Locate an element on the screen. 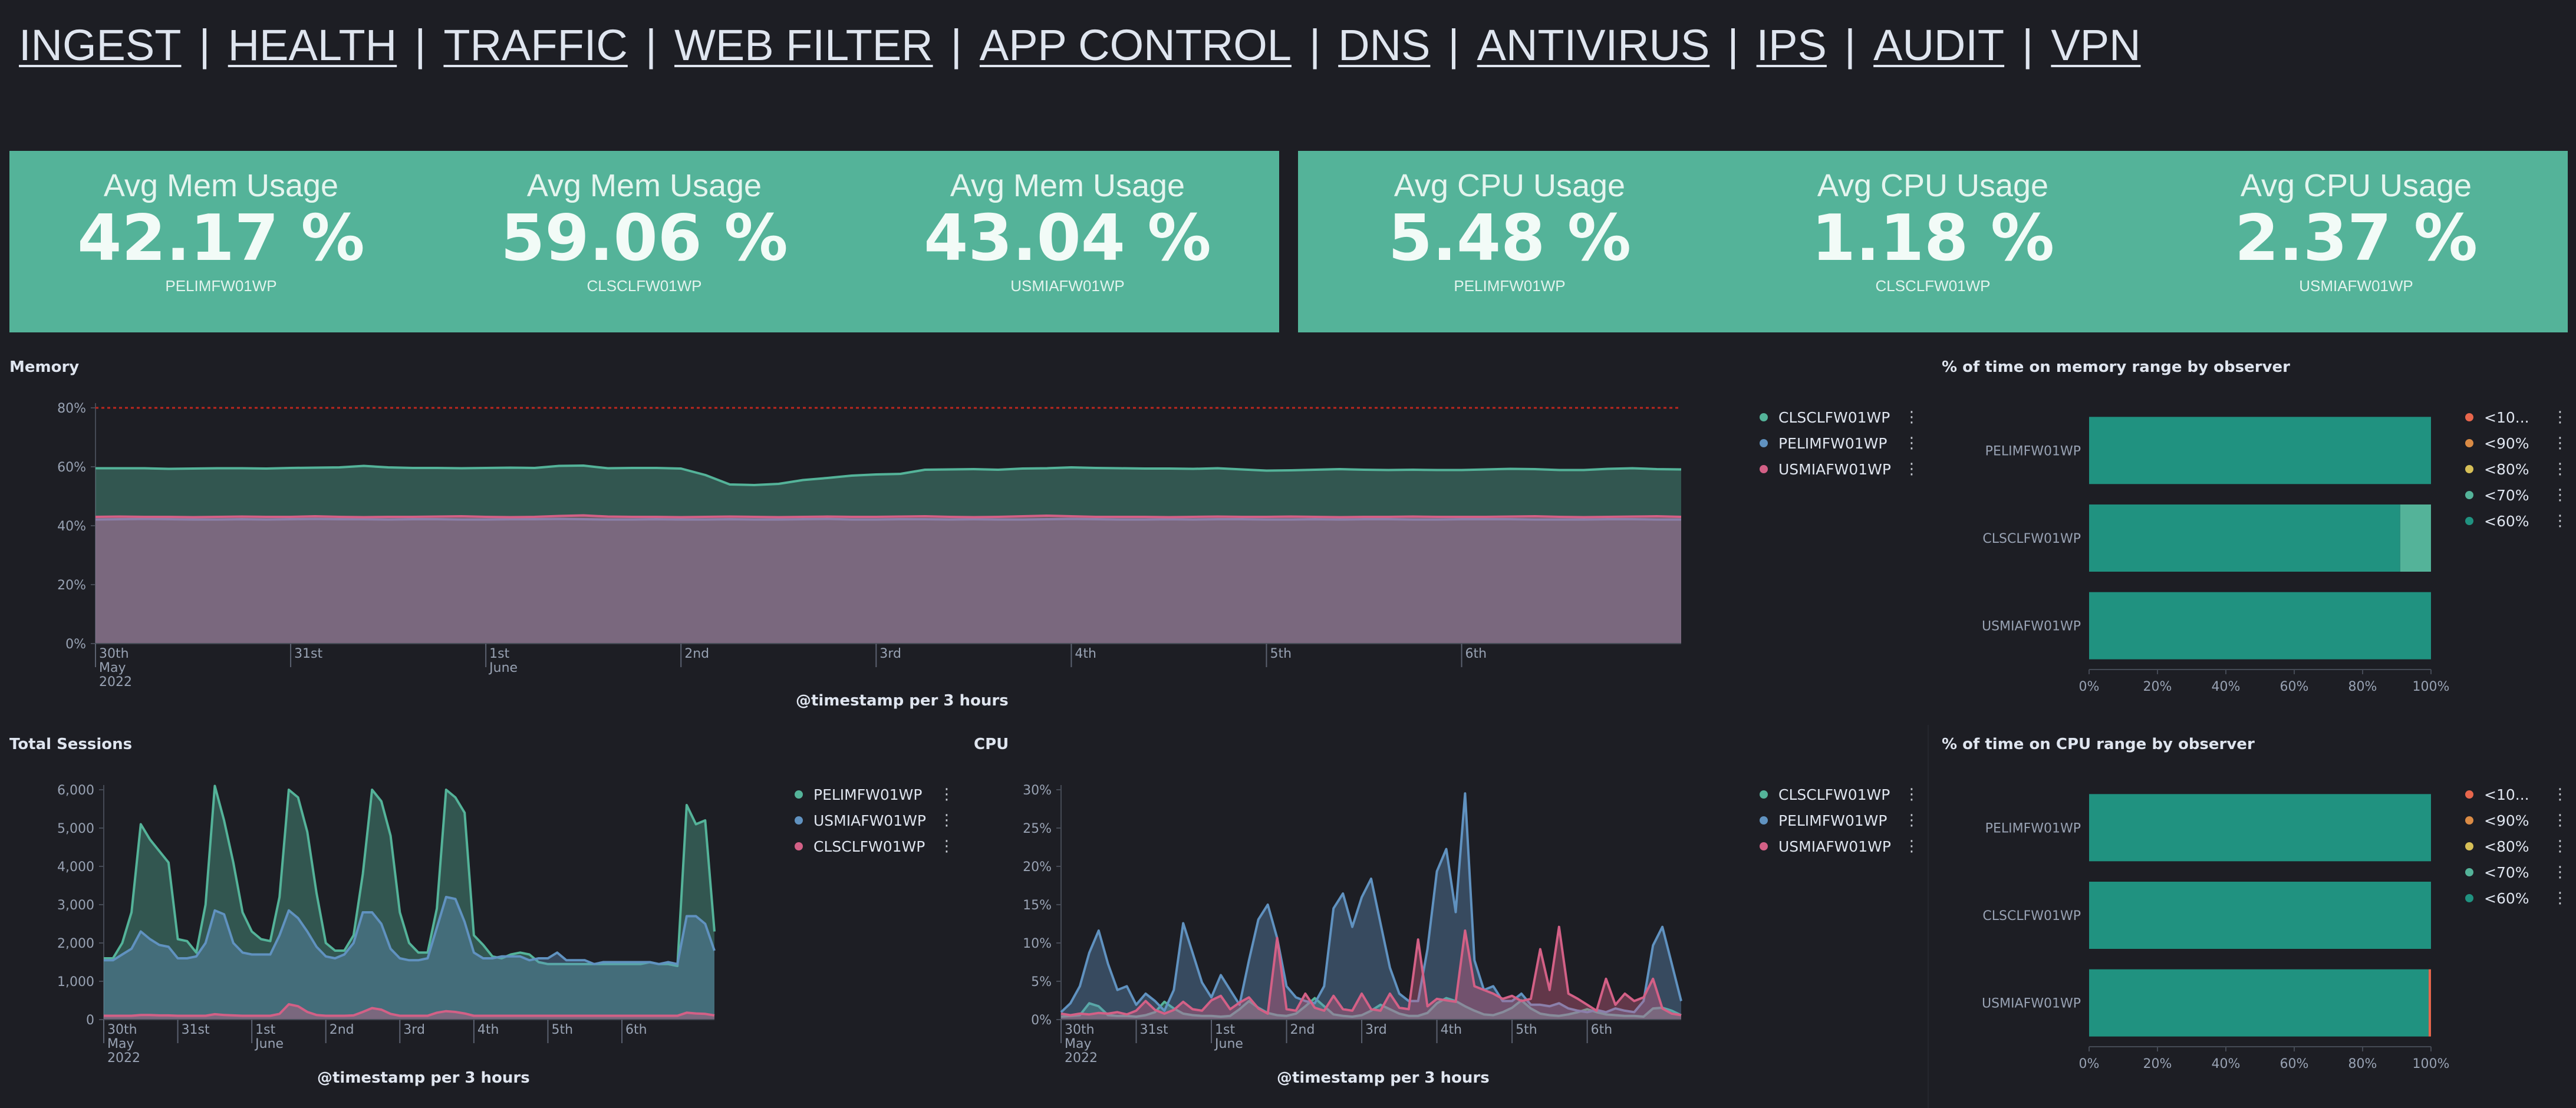 Image resolution: width=2576 pixels, height=1108 pixels. x-tick-label: 6th is located at coordinates (1602, 1030).